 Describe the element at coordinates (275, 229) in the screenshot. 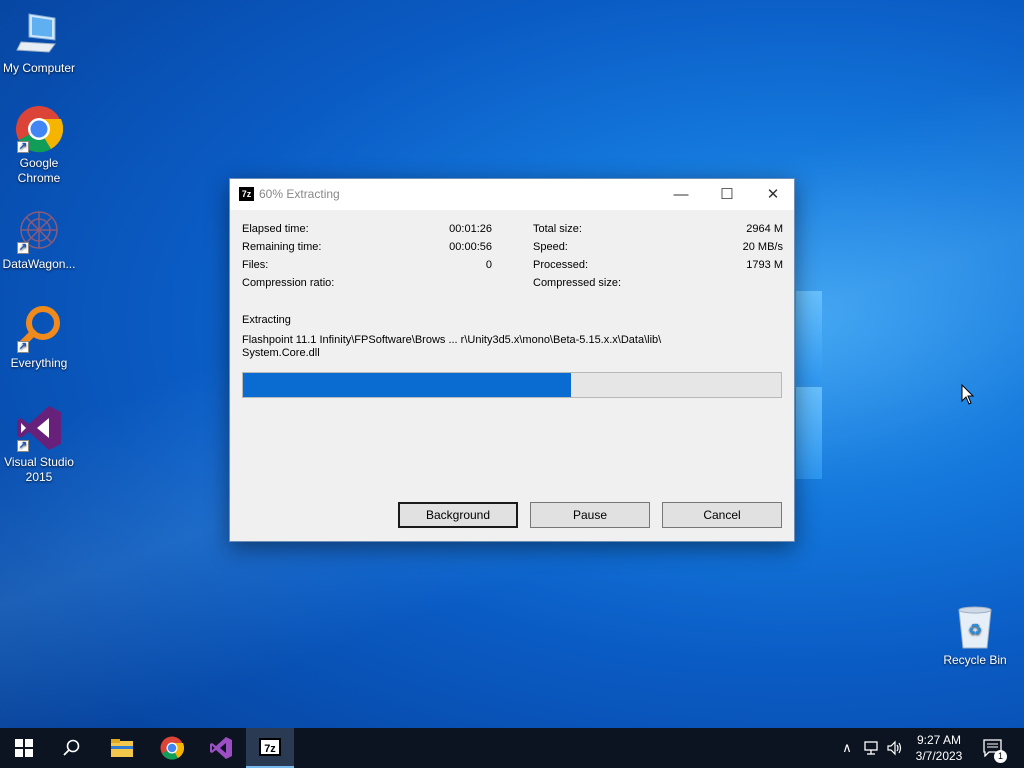

I see `elapsed-time-label: Elapsed time:` at that location.